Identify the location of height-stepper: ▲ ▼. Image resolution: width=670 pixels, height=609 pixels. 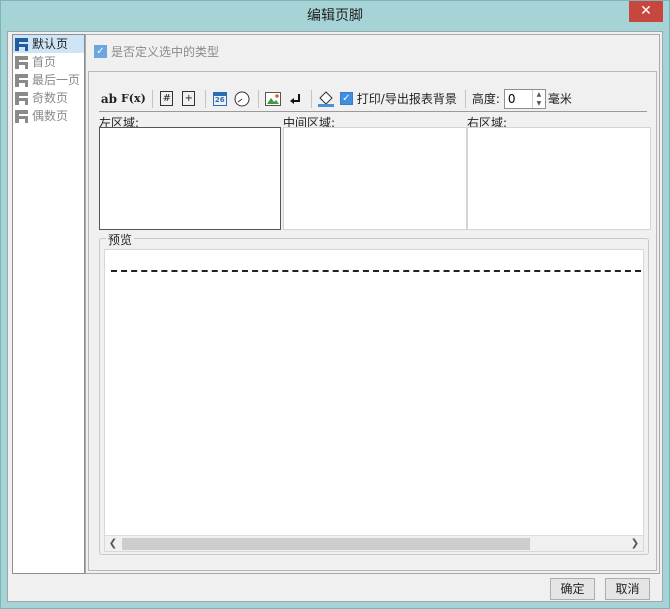
(524, 98).